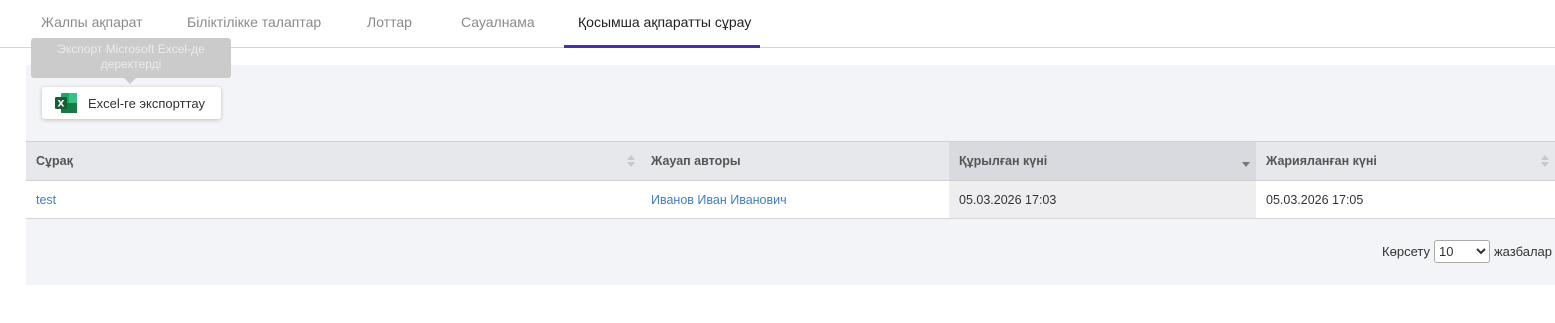 The height and width of the screenshot is (323, 1555). What do you see at coordinates (1461, 251) in the screenshot?
I see `page-size-select: 102550100` at bounding box center [1461, 251].